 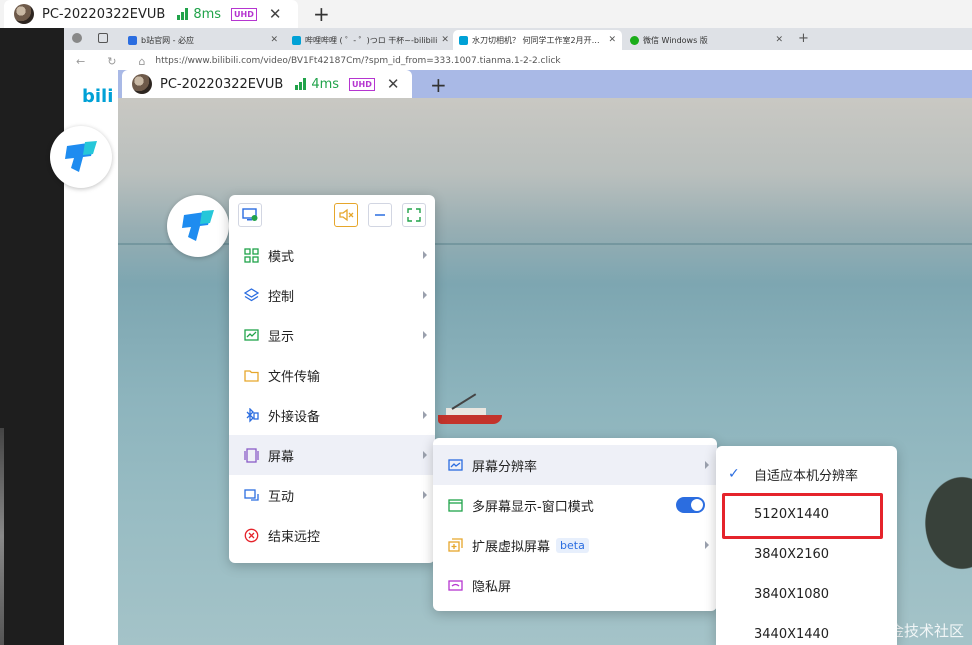 I want to click on menu-item-end-remote: 结束远控, so click(x=332, y=535).